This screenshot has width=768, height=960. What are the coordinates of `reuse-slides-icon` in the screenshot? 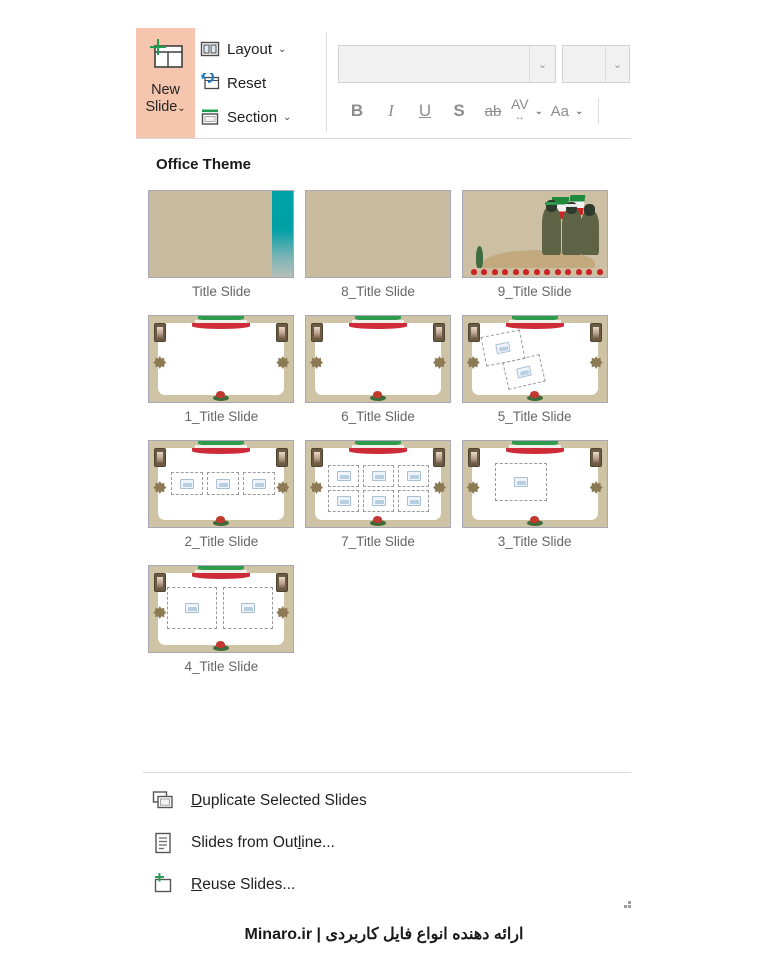 It's located at (163, 885).